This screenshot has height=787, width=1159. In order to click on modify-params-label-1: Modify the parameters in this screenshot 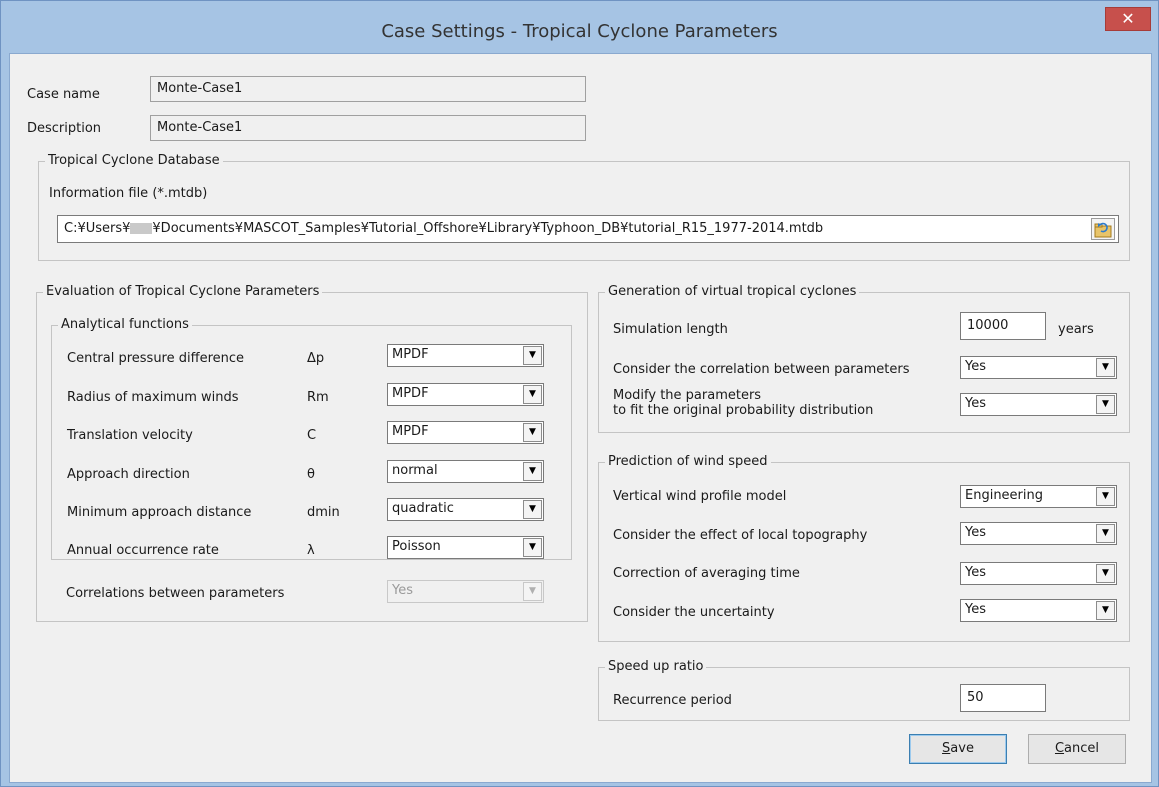, I will do `click(687, 395)`.